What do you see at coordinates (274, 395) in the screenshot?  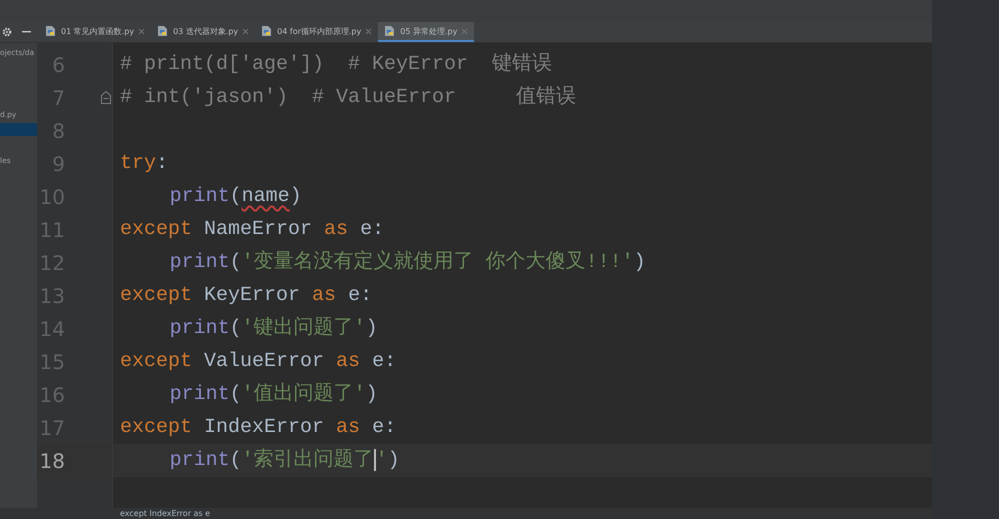 I see `code-line: print('值出问题了')` at bounding box center [274, 395].